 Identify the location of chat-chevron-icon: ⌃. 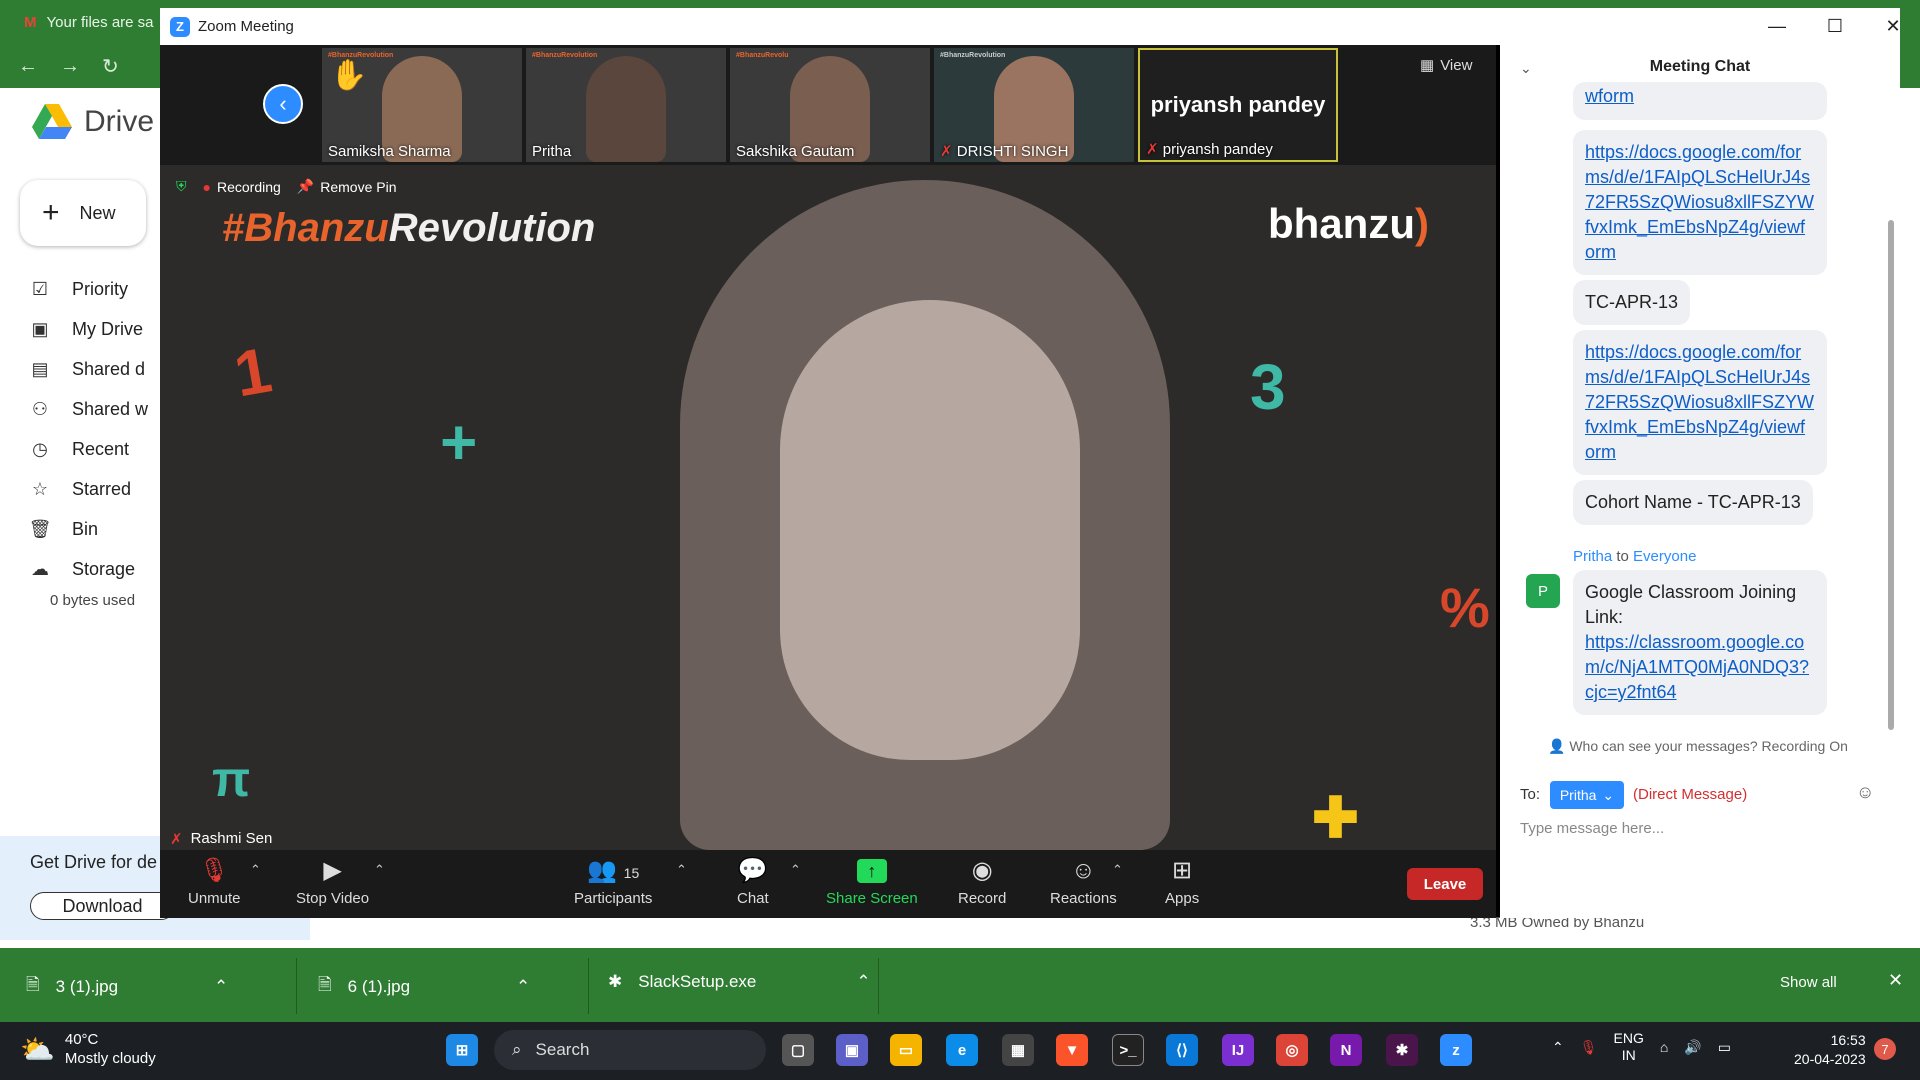
(795, 870).